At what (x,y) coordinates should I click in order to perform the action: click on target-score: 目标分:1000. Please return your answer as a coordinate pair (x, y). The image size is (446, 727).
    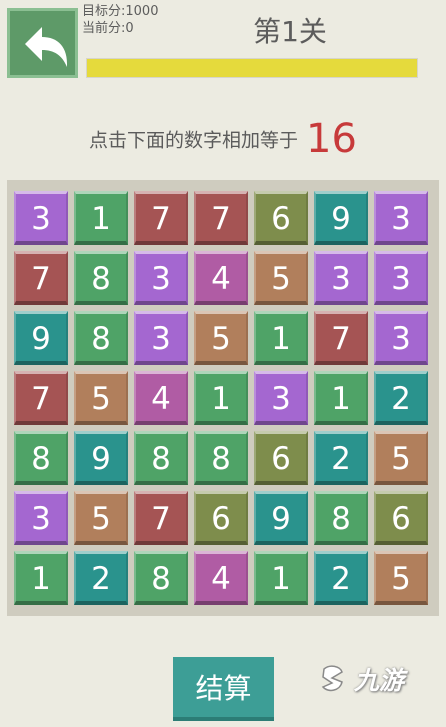
    Looking at the image, I should click on (120, 11).